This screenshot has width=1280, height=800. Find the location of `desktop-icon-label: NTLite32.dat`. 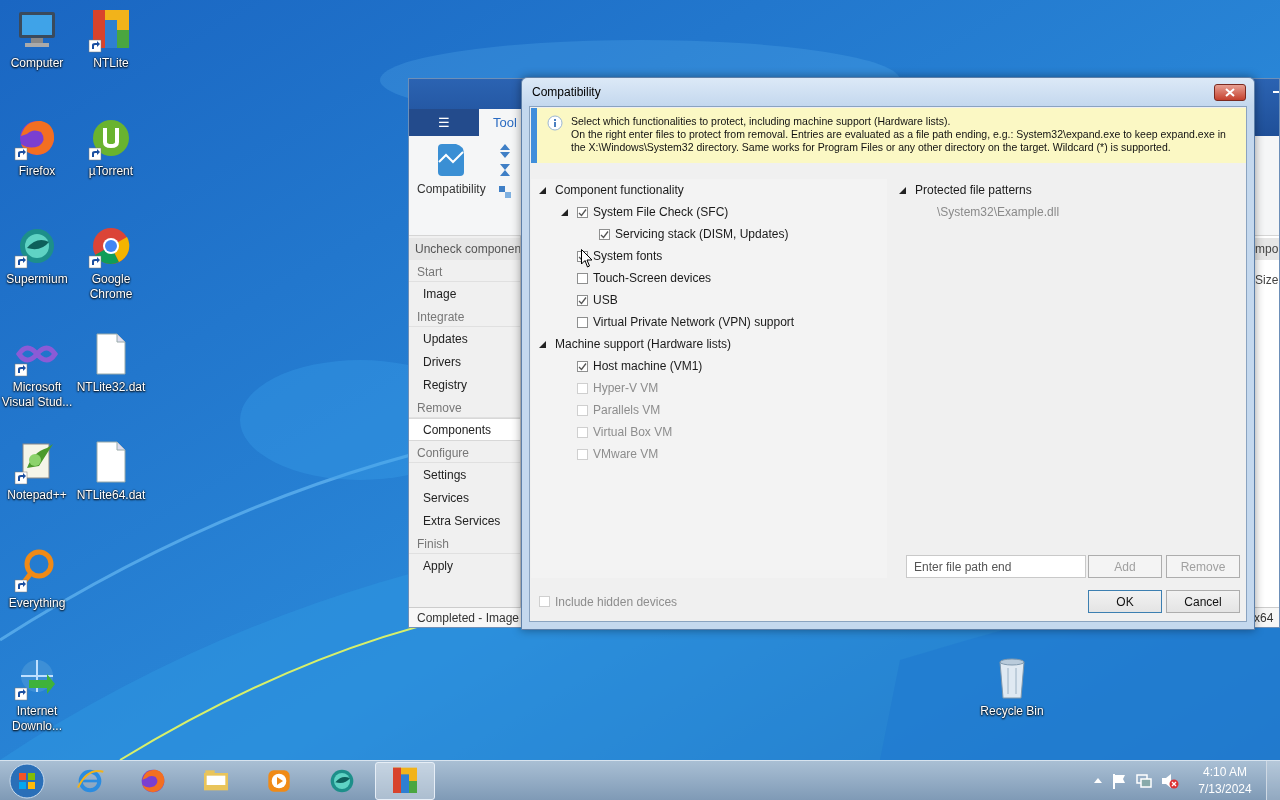

desktop-icon-label: NTLite32.dat is located at coordinates (111, 387).